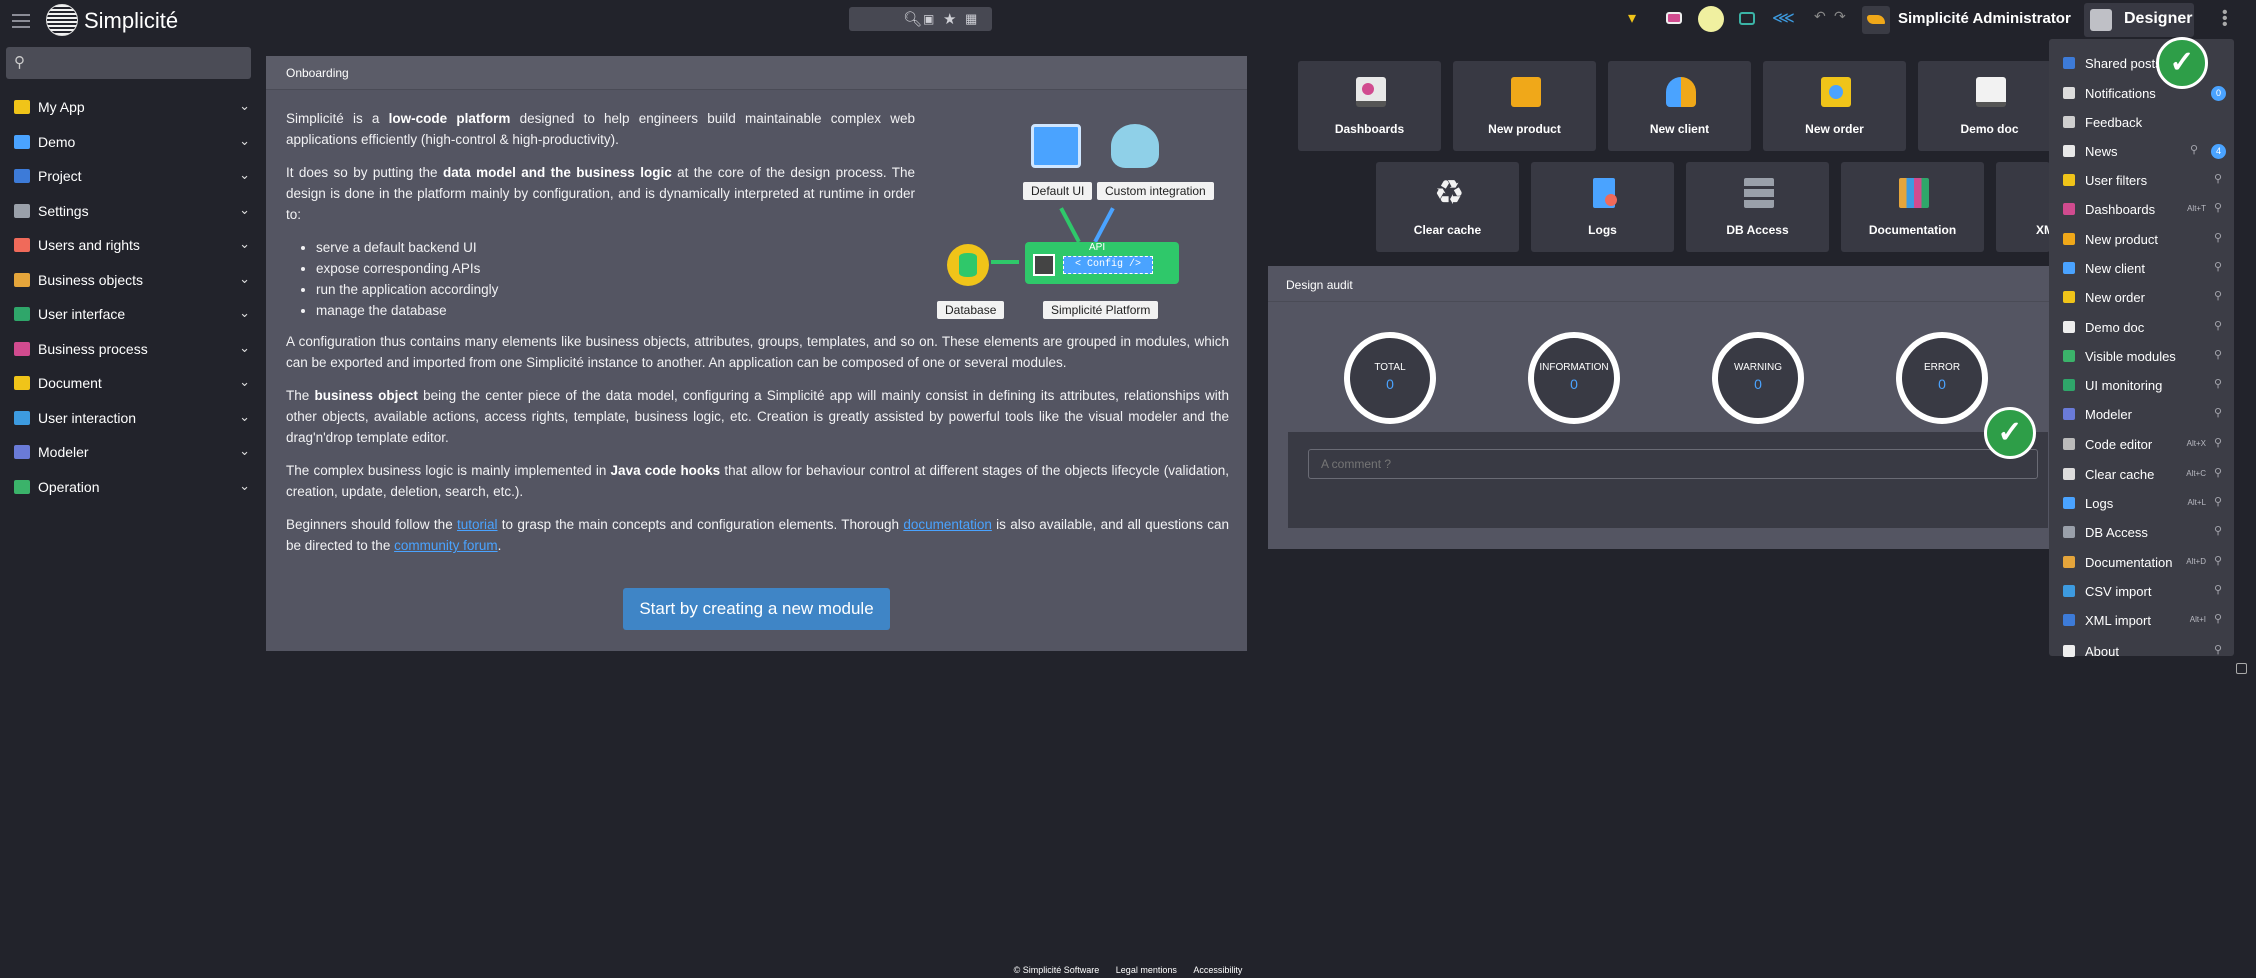 The height and width of the screenshot is (978, 2256). What do you see at coordinates (2025, 207) in the screenshot?
I see `shortcut-xml: XM` at bounding box center [2025, 207].